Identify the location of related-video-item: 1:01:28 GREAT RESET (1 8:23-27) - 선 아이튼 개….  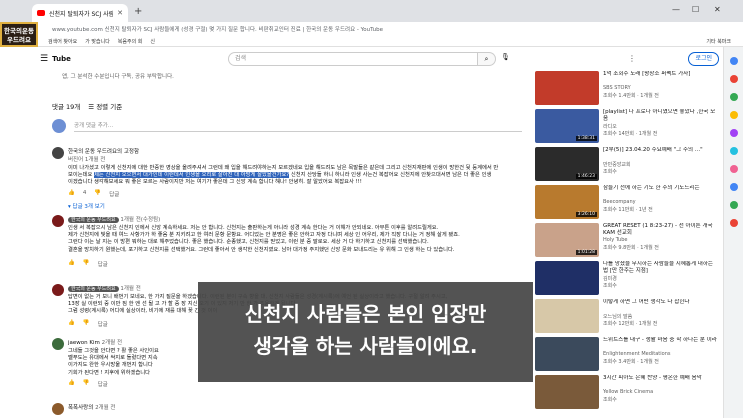
(628, 241).